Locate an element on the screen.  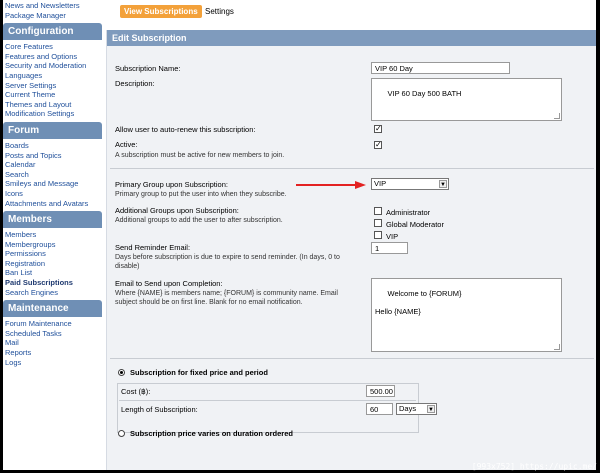
watermark: [993x752] https://upic.me/ is located at coordinates (534, 466).